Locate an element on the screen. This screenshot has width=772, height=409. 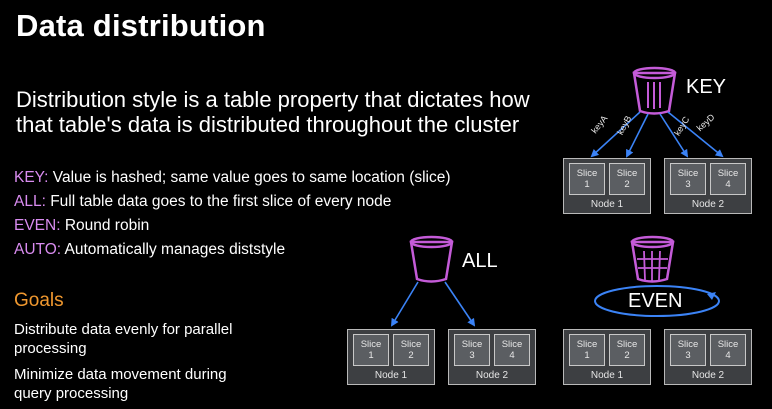
key-node-2: Slice 3 Slice 4 Node 2 is located at coordinates (708, 186).